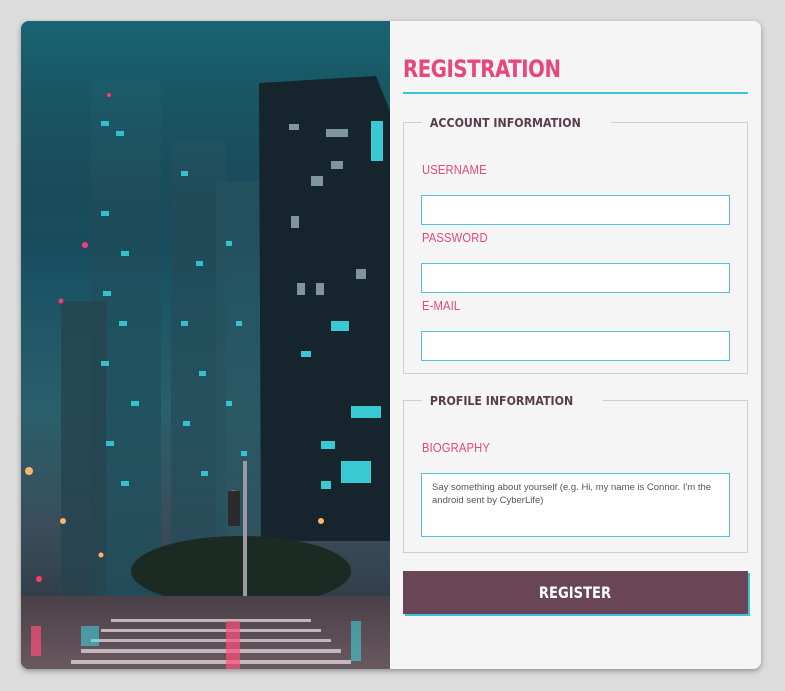 Image resolution: width=785 pixels, height=691 pixels. Describe the element at coordinates (455, 237) in the screenshot. I see `password-label: PASSWORD` at that location.